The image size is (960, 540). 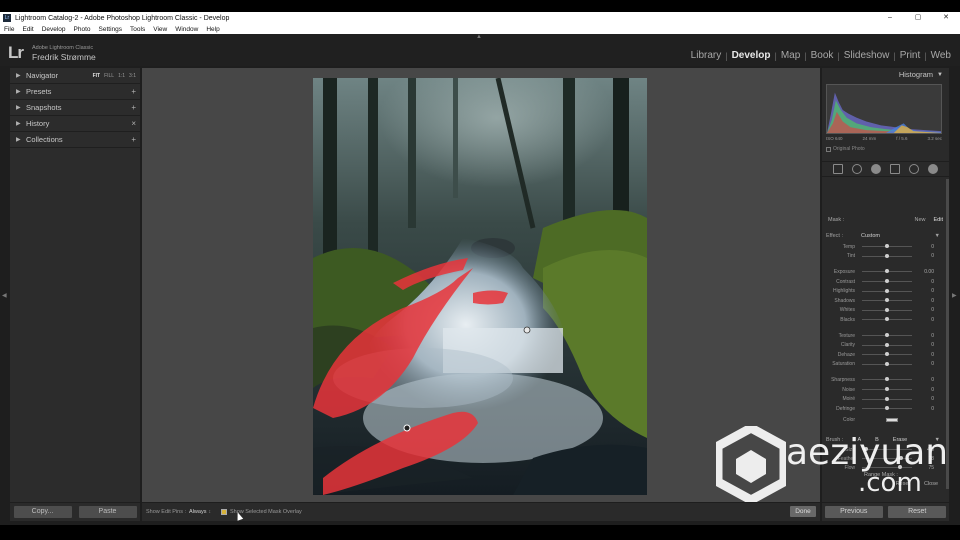 I want to click on maximize-button: ▢, so click(x=918, y=18).